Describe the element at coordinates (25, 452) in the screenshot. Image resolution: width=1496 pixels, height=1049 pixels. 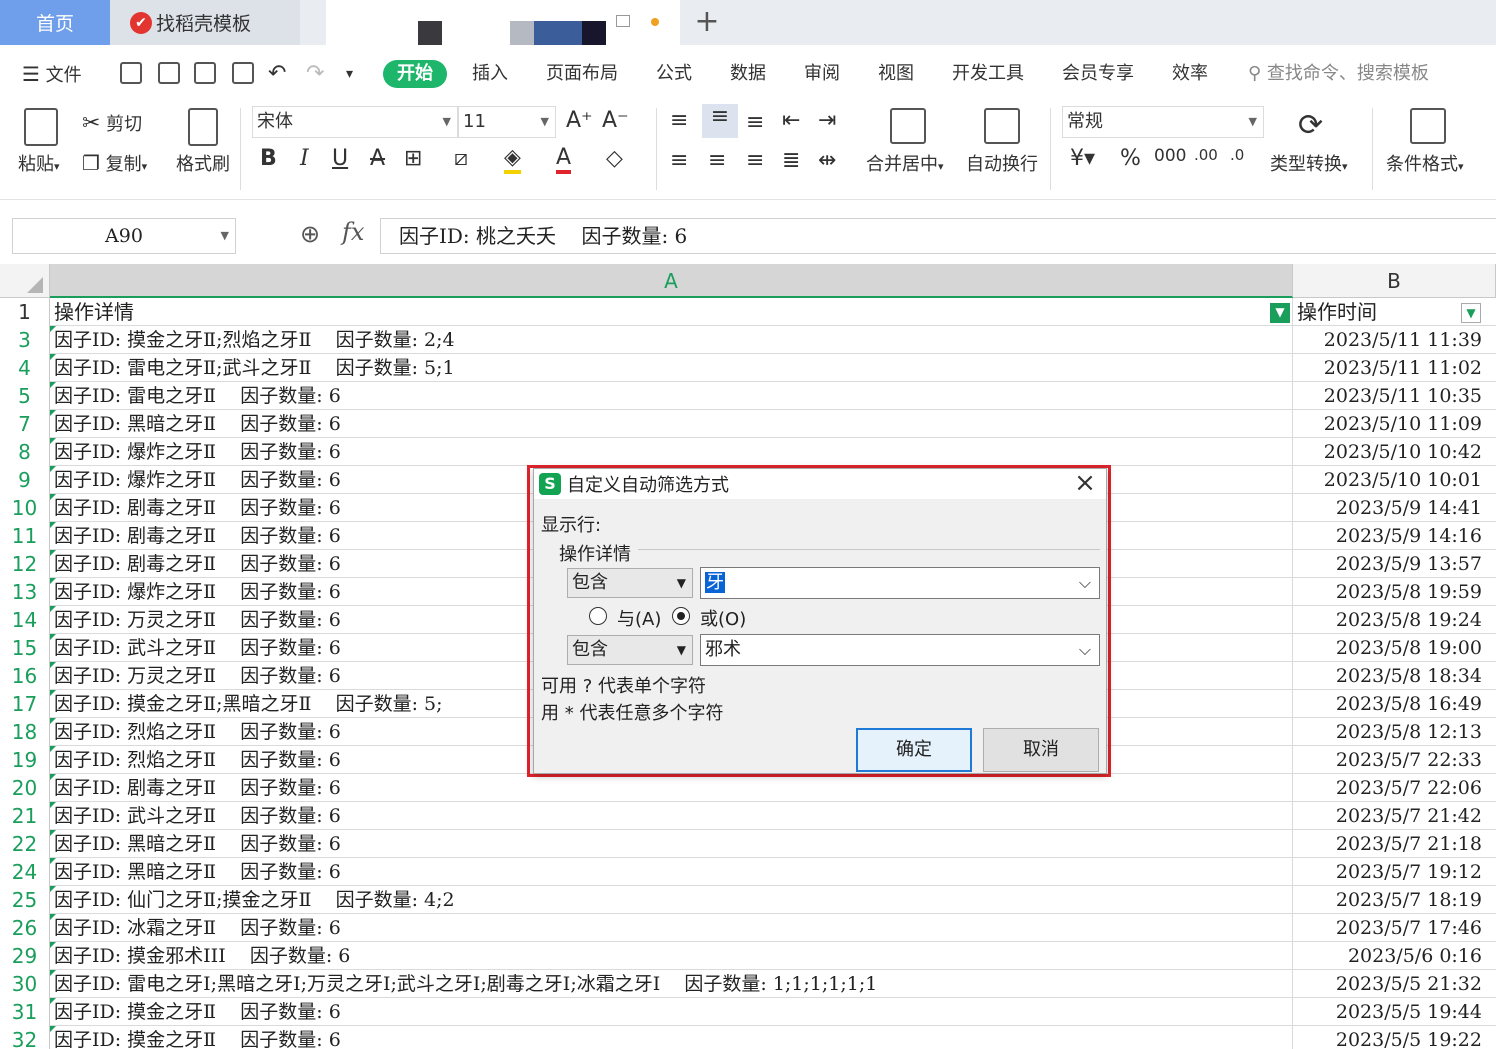
I see `row-number: 8` at that location.